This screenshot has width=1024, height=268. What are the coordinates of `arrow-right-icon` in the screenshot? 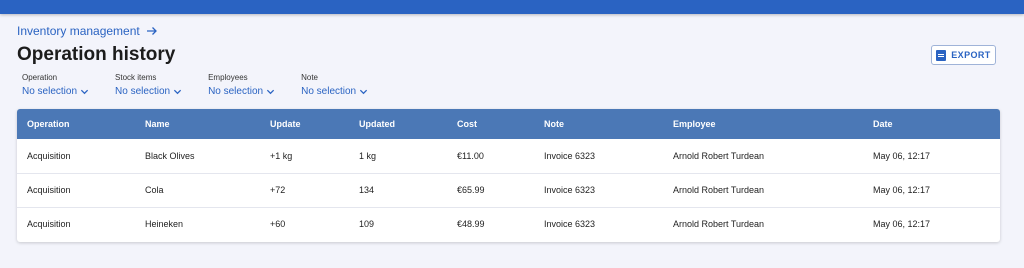 It's located at (151, 31).